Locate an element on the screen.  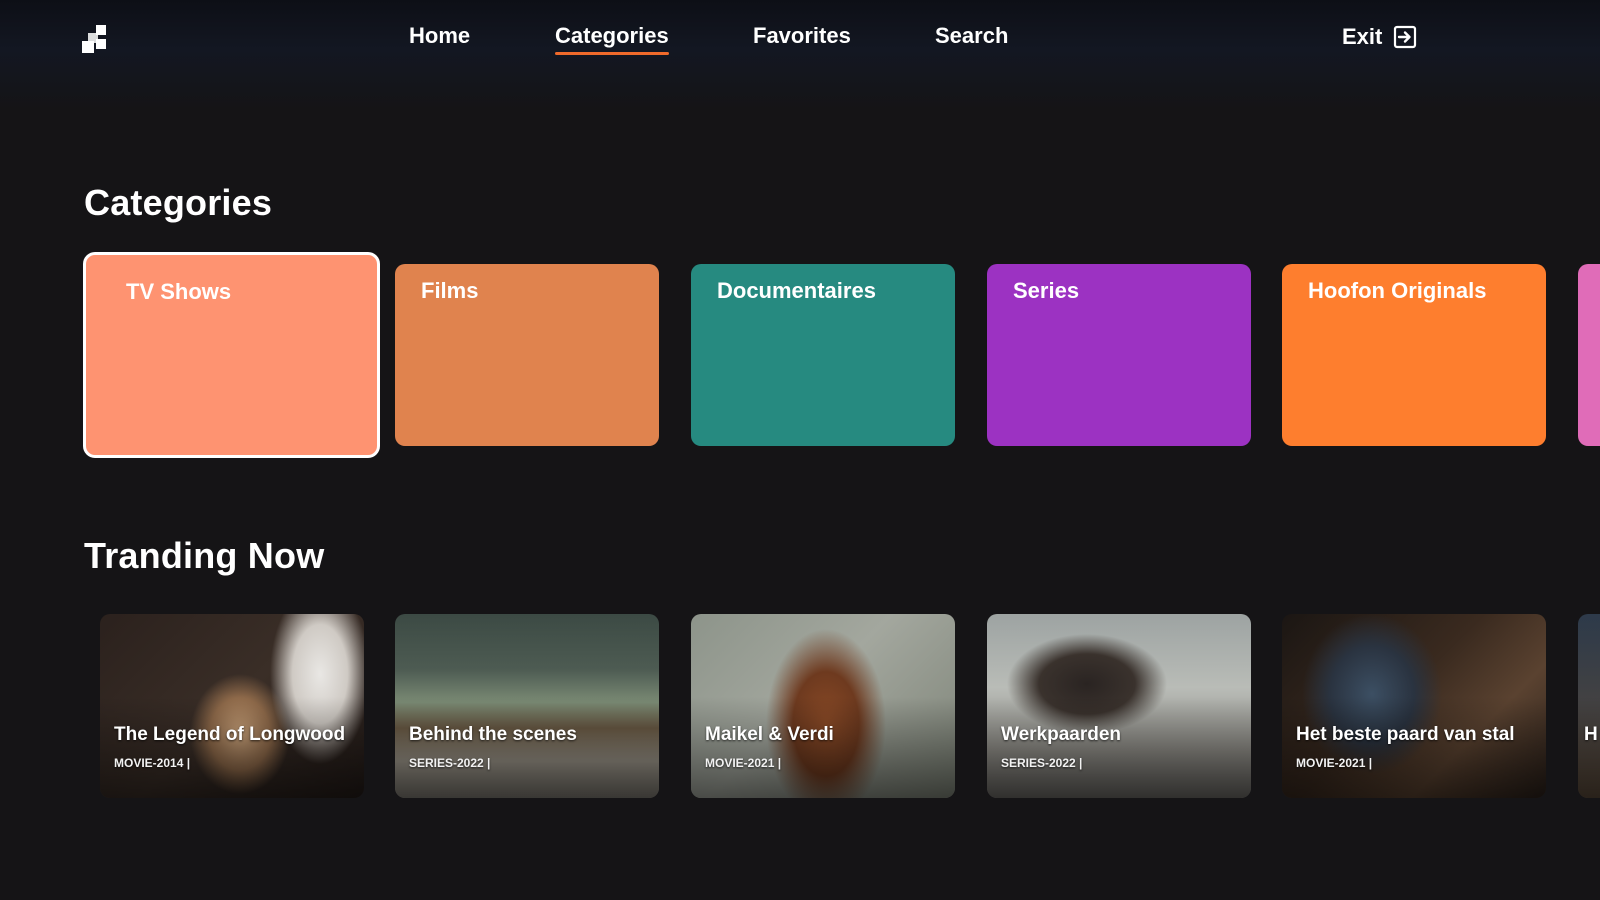
category-card-series: Series is located at coordinates (1119, 355).